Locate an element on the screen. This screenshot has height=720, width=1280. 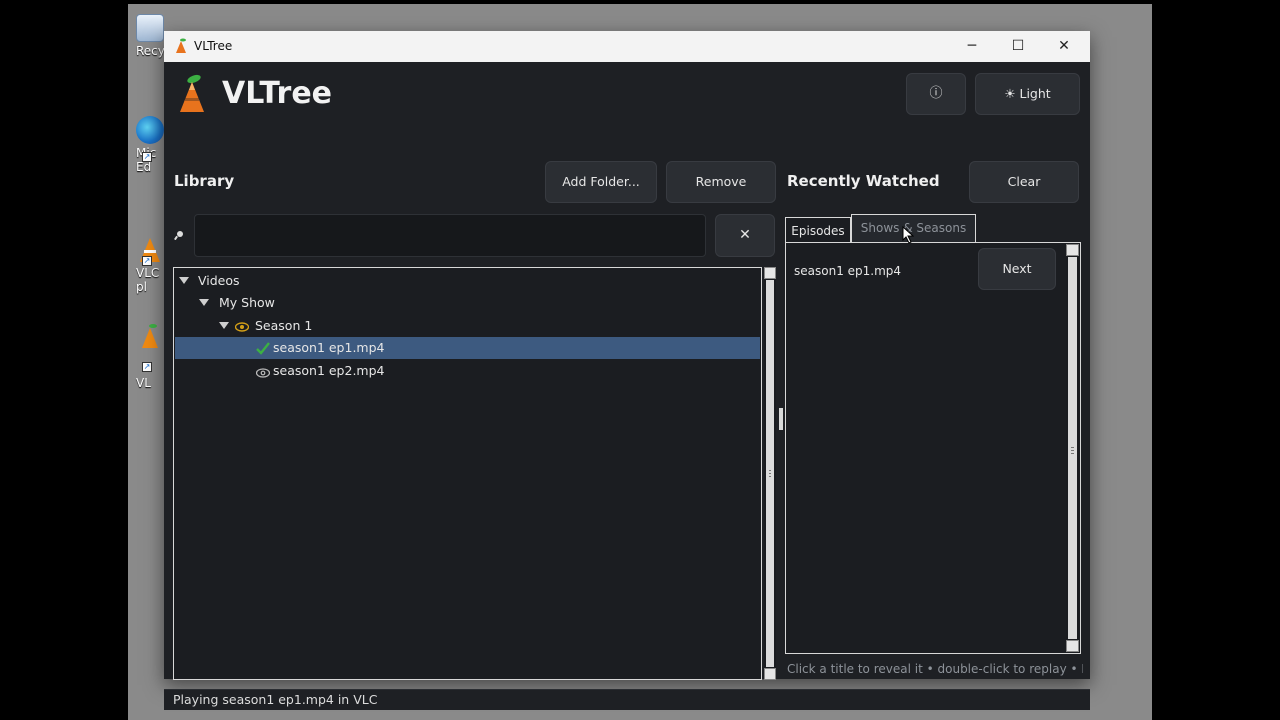
eye-icon is located at coordinates (242, 327).